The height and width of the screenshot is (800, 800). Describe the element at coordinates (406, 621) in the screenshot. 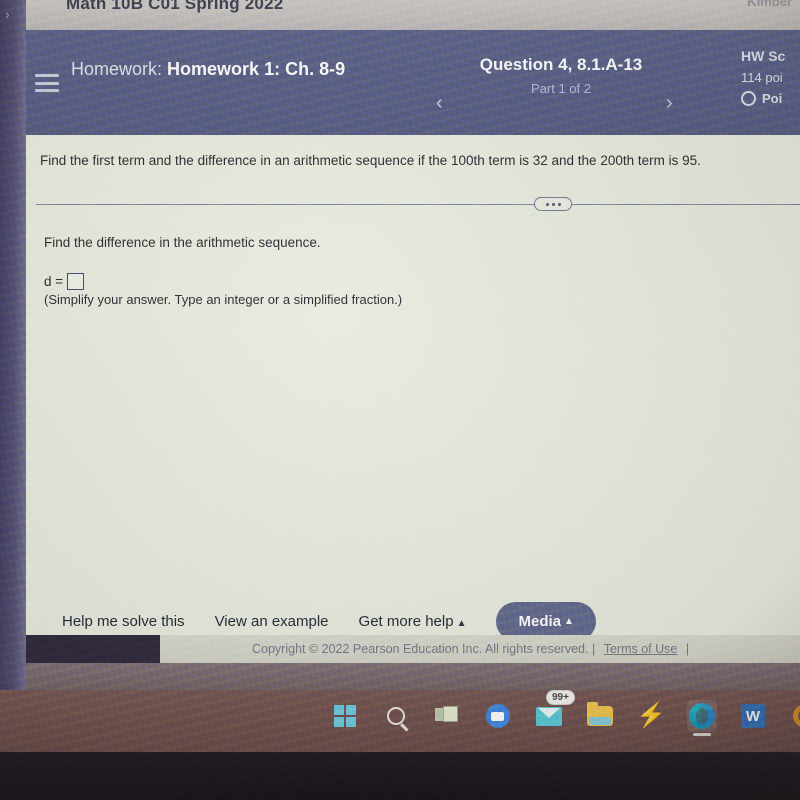

I see `get-more-help-label: Get more help` at that location.